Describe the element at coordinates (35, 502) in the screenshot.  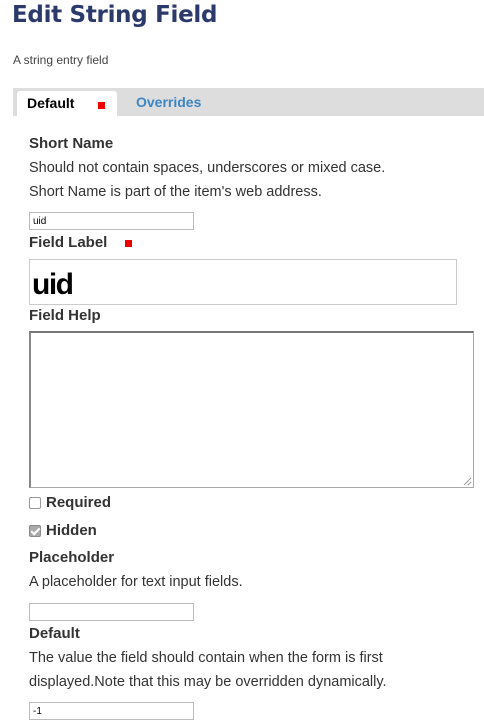
I see `required-checkbox` at that location.